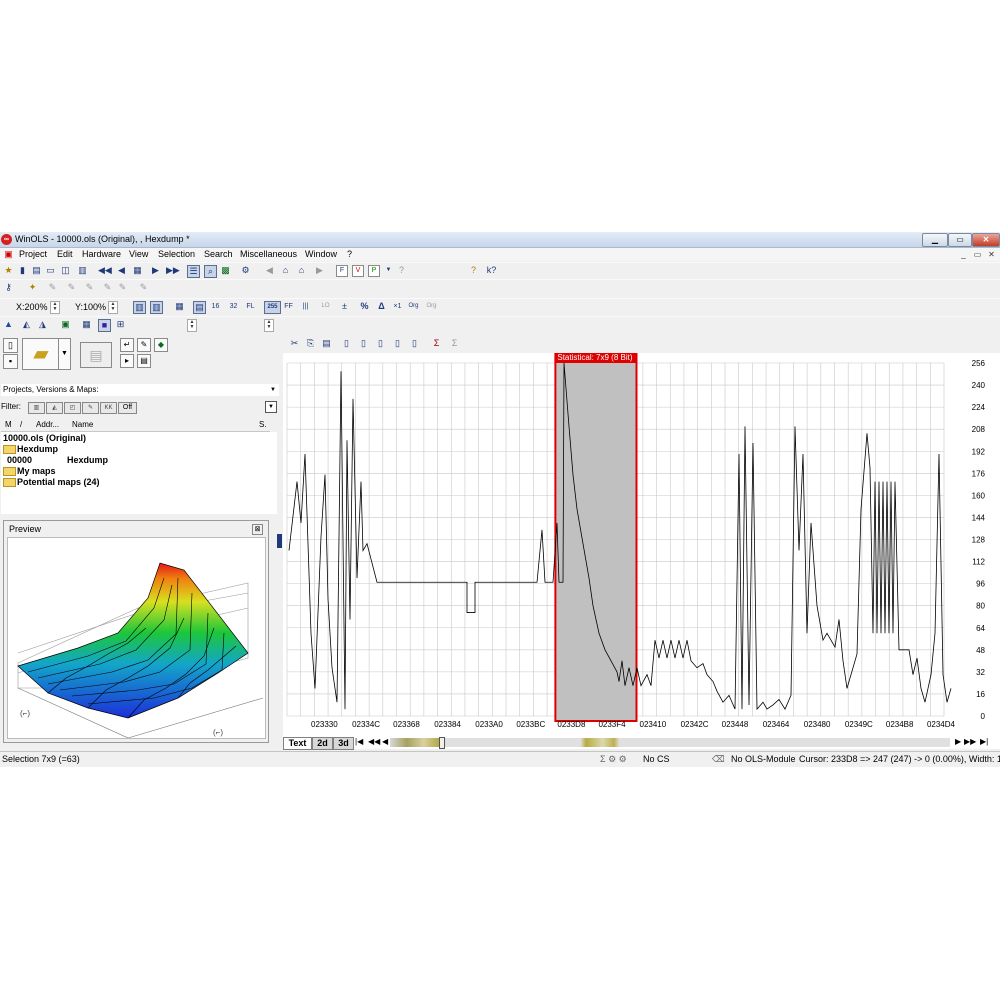 This screenshot has height=1000, width=1000. What do you see at coordinates (10, 361) in the screenshot?
I see `save-icon: ▪` at bounding box center [10, 361].